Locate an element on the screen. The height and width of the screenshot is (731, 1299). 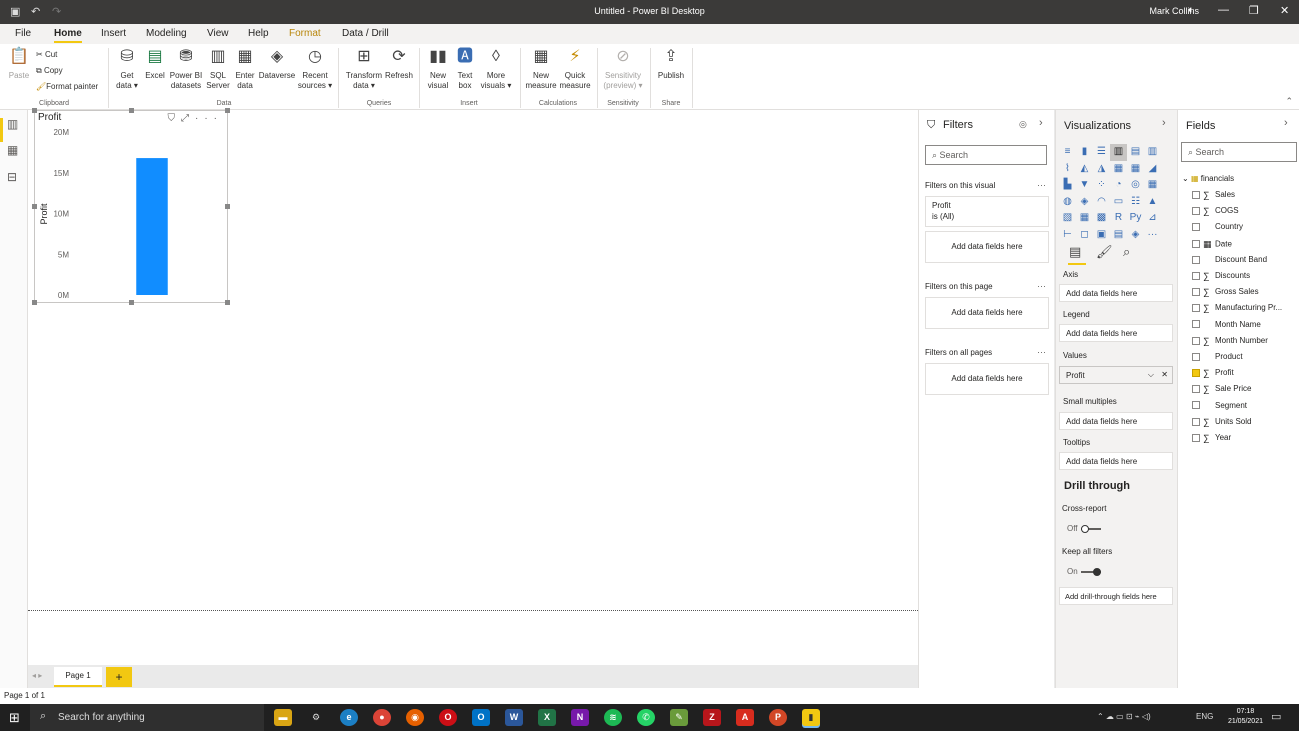
field-month-number: ∑ Month Number is located at coordinates (1245, 343).